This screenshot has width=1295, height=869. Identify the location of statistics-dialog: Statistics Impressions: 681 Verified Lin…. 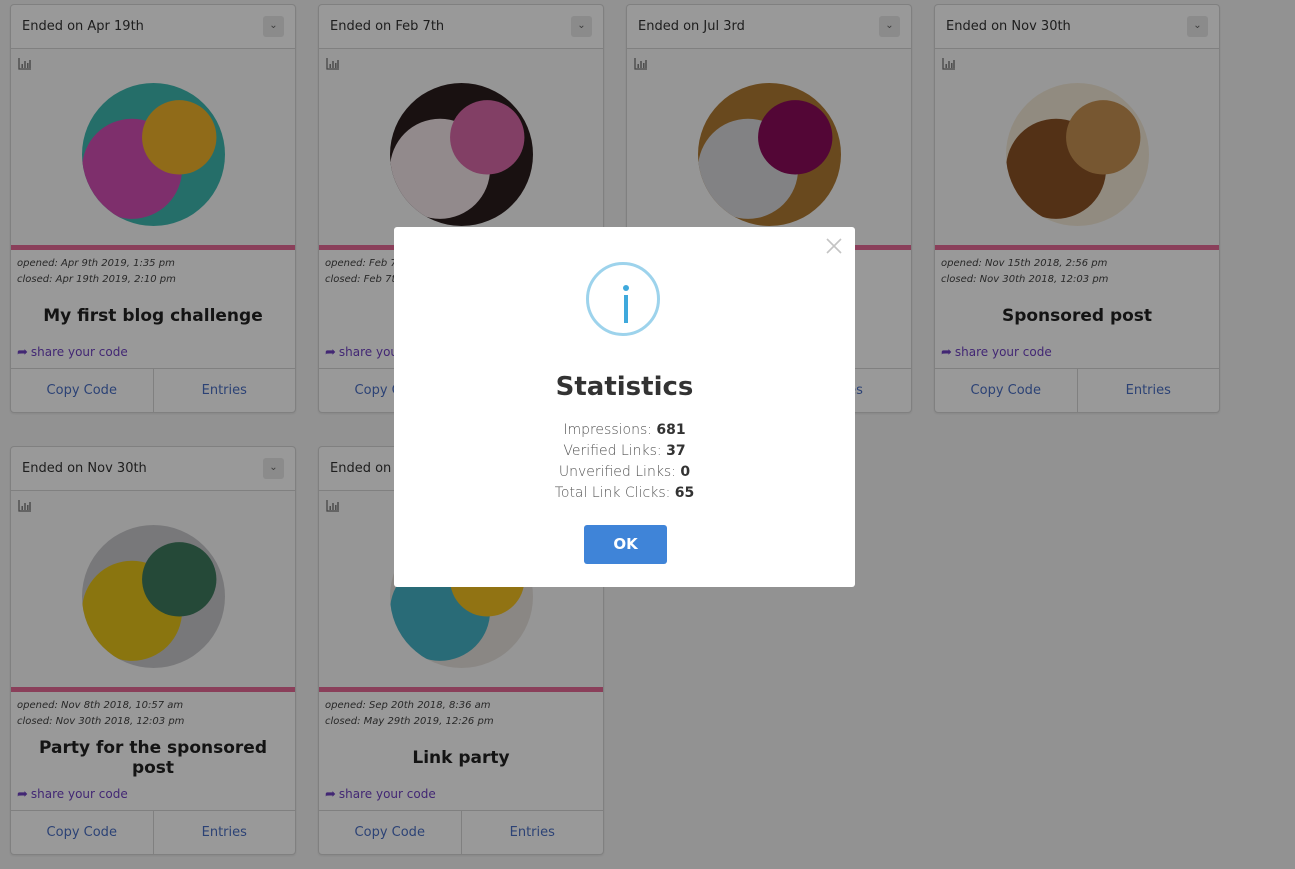
(624, 407).